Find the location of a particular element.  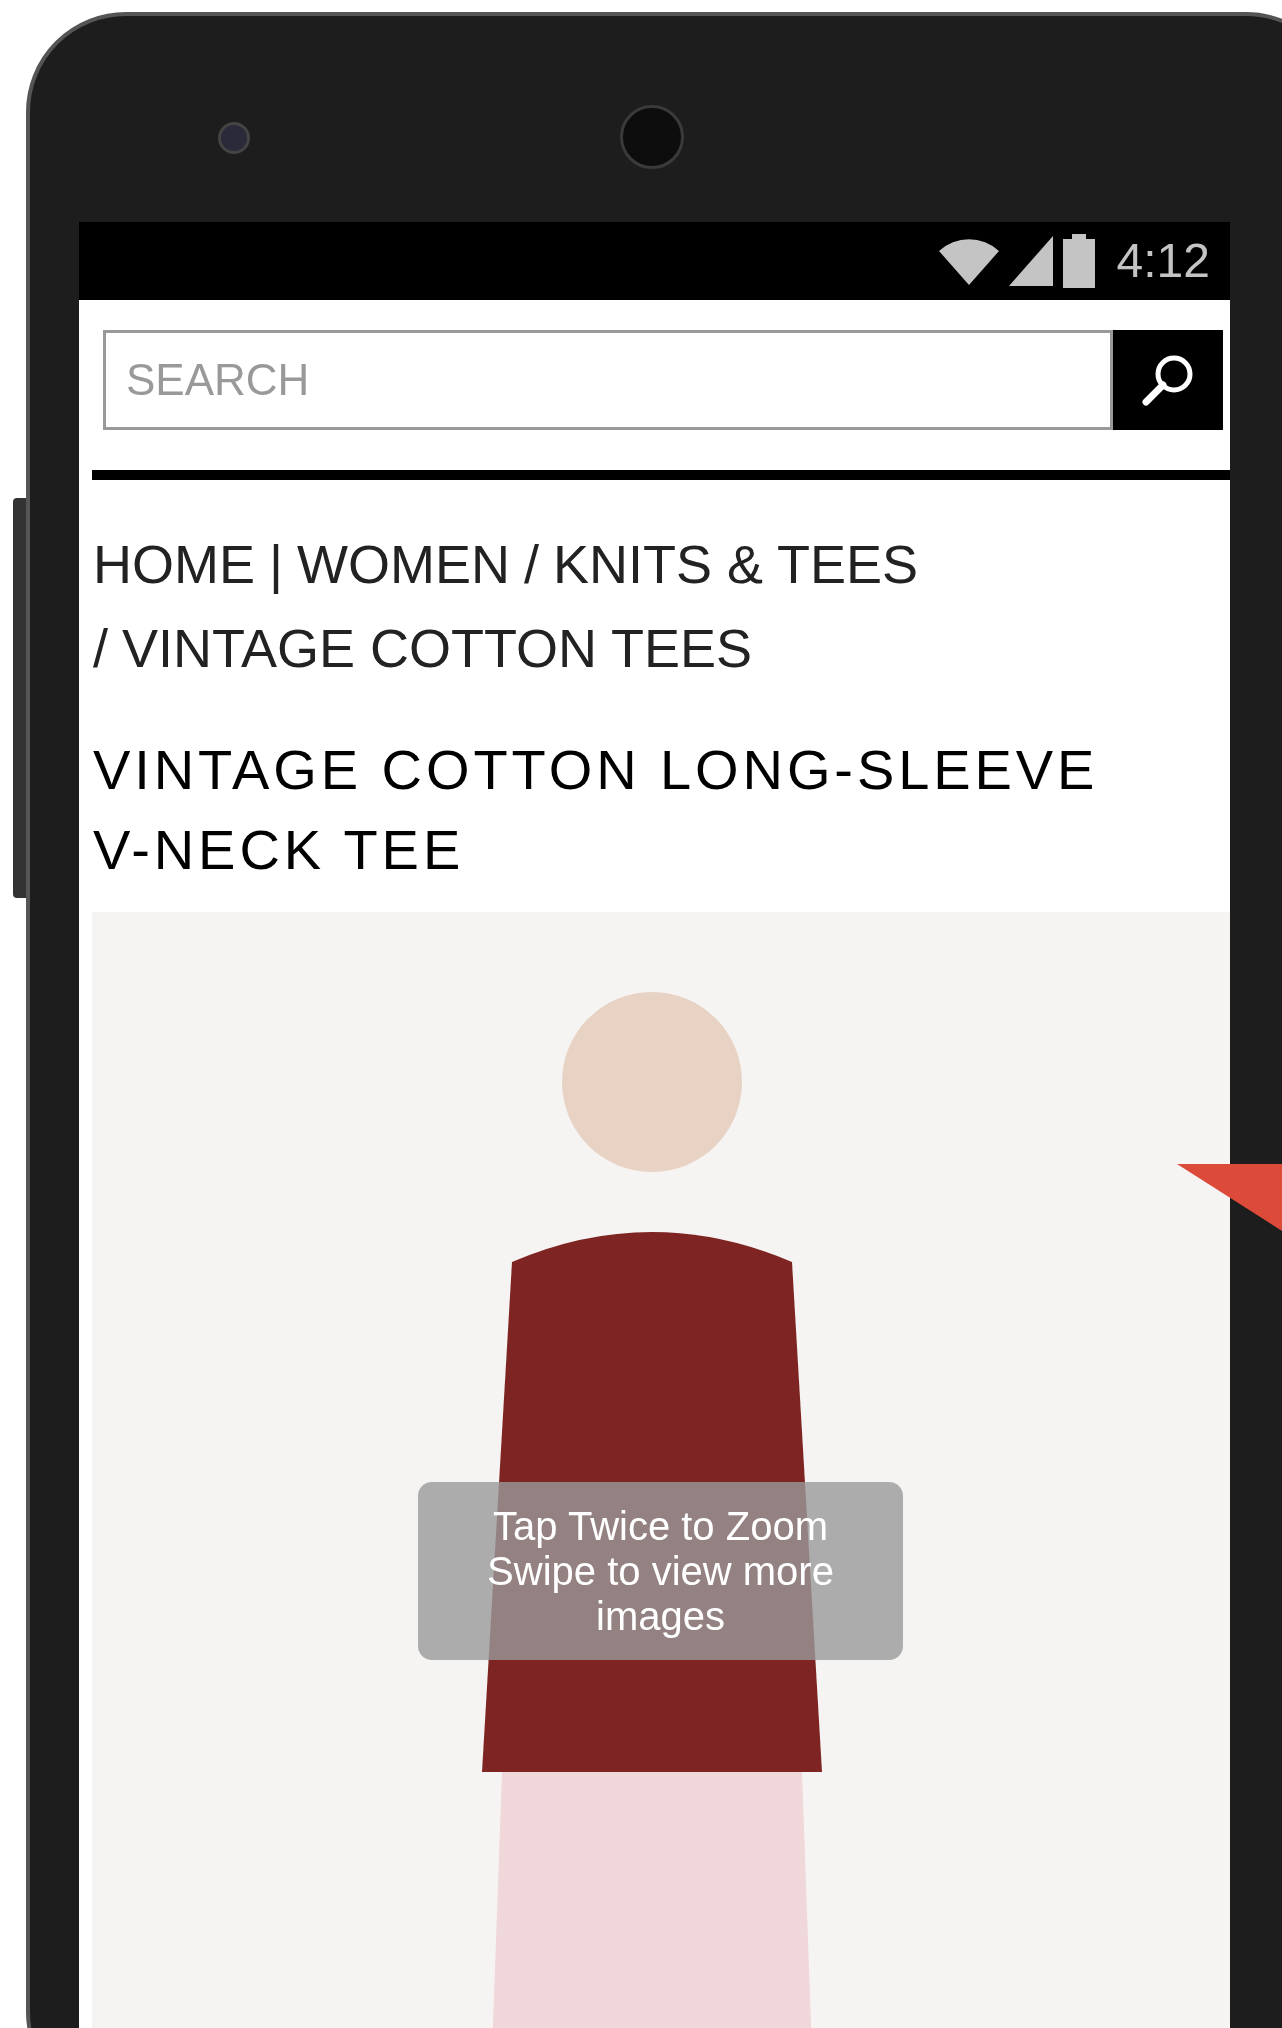

hint-text: Swipe to view more images is located at coordinates (660, 1593).